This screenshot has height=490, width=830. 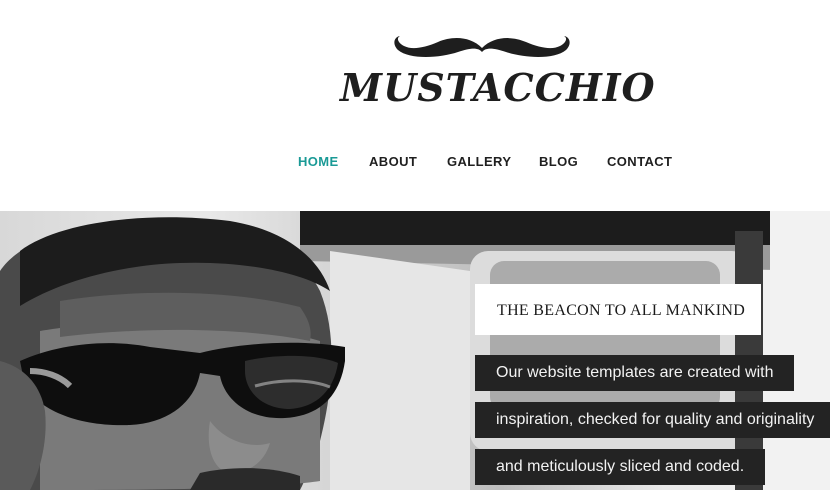 What do you see at coordinates (479, 161) in the screenshot?
I see `nav-gallery: GALLERY` at bounding box center [479, 161].